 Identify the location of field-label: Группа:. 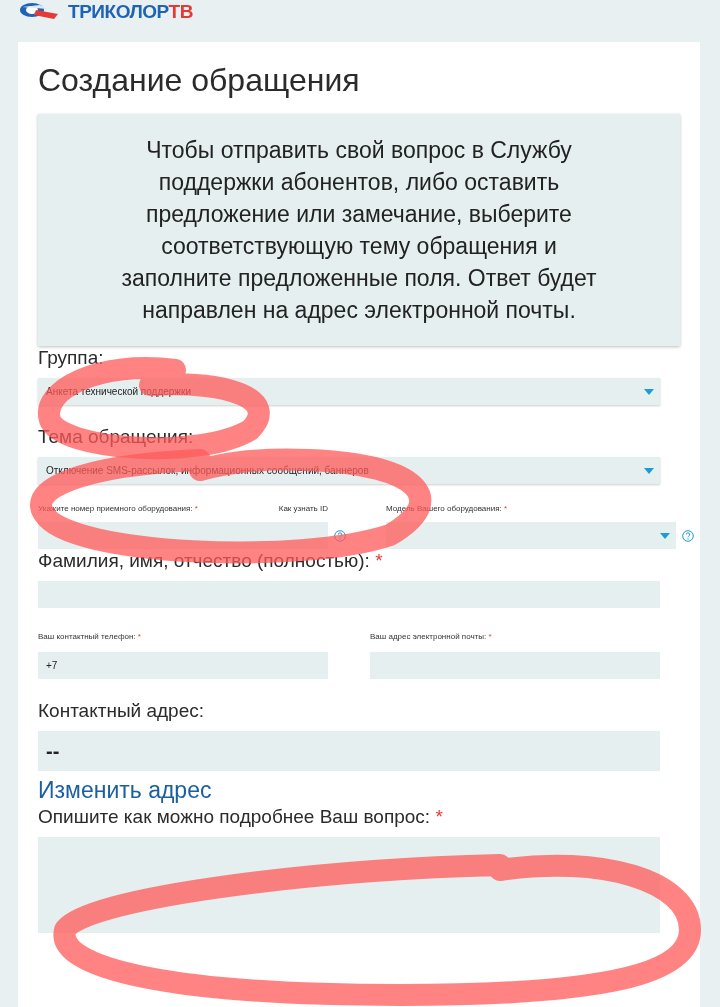
(71, 357).